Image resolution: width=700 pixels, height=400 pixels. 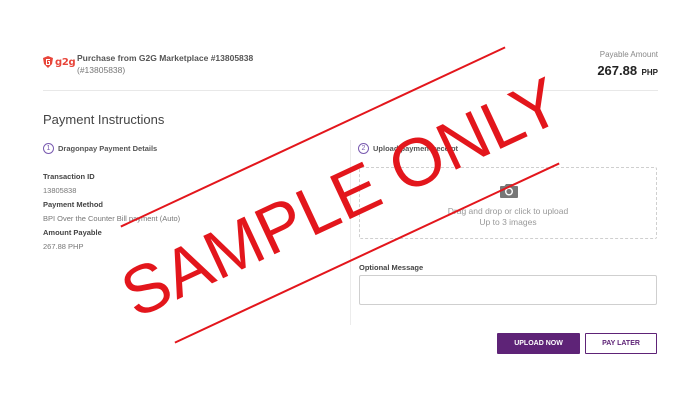 I want to click on payable-amount-currency: PHP, so click(x=649, y=72).